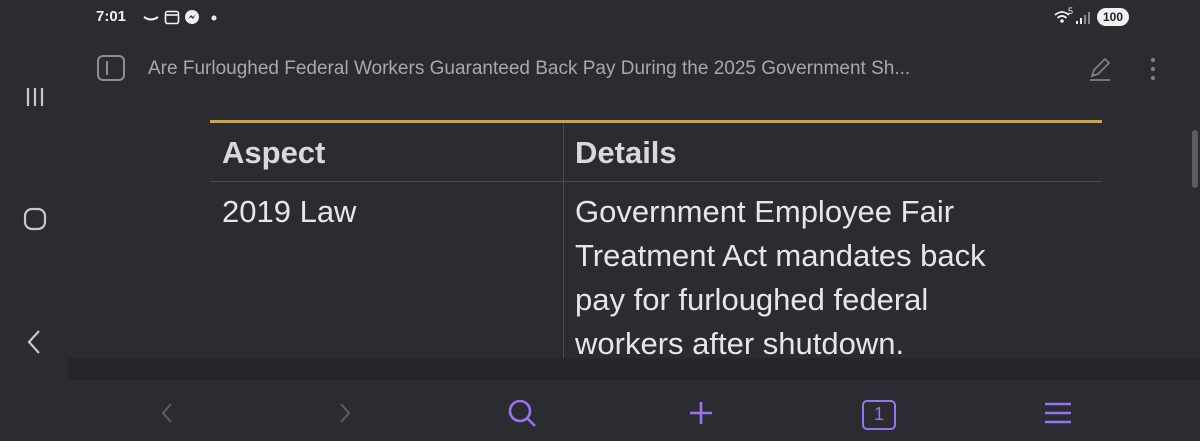  Describe the element at coordinates (1083, 18) in the screenshot. I see `cell-signal-icon` at that location.